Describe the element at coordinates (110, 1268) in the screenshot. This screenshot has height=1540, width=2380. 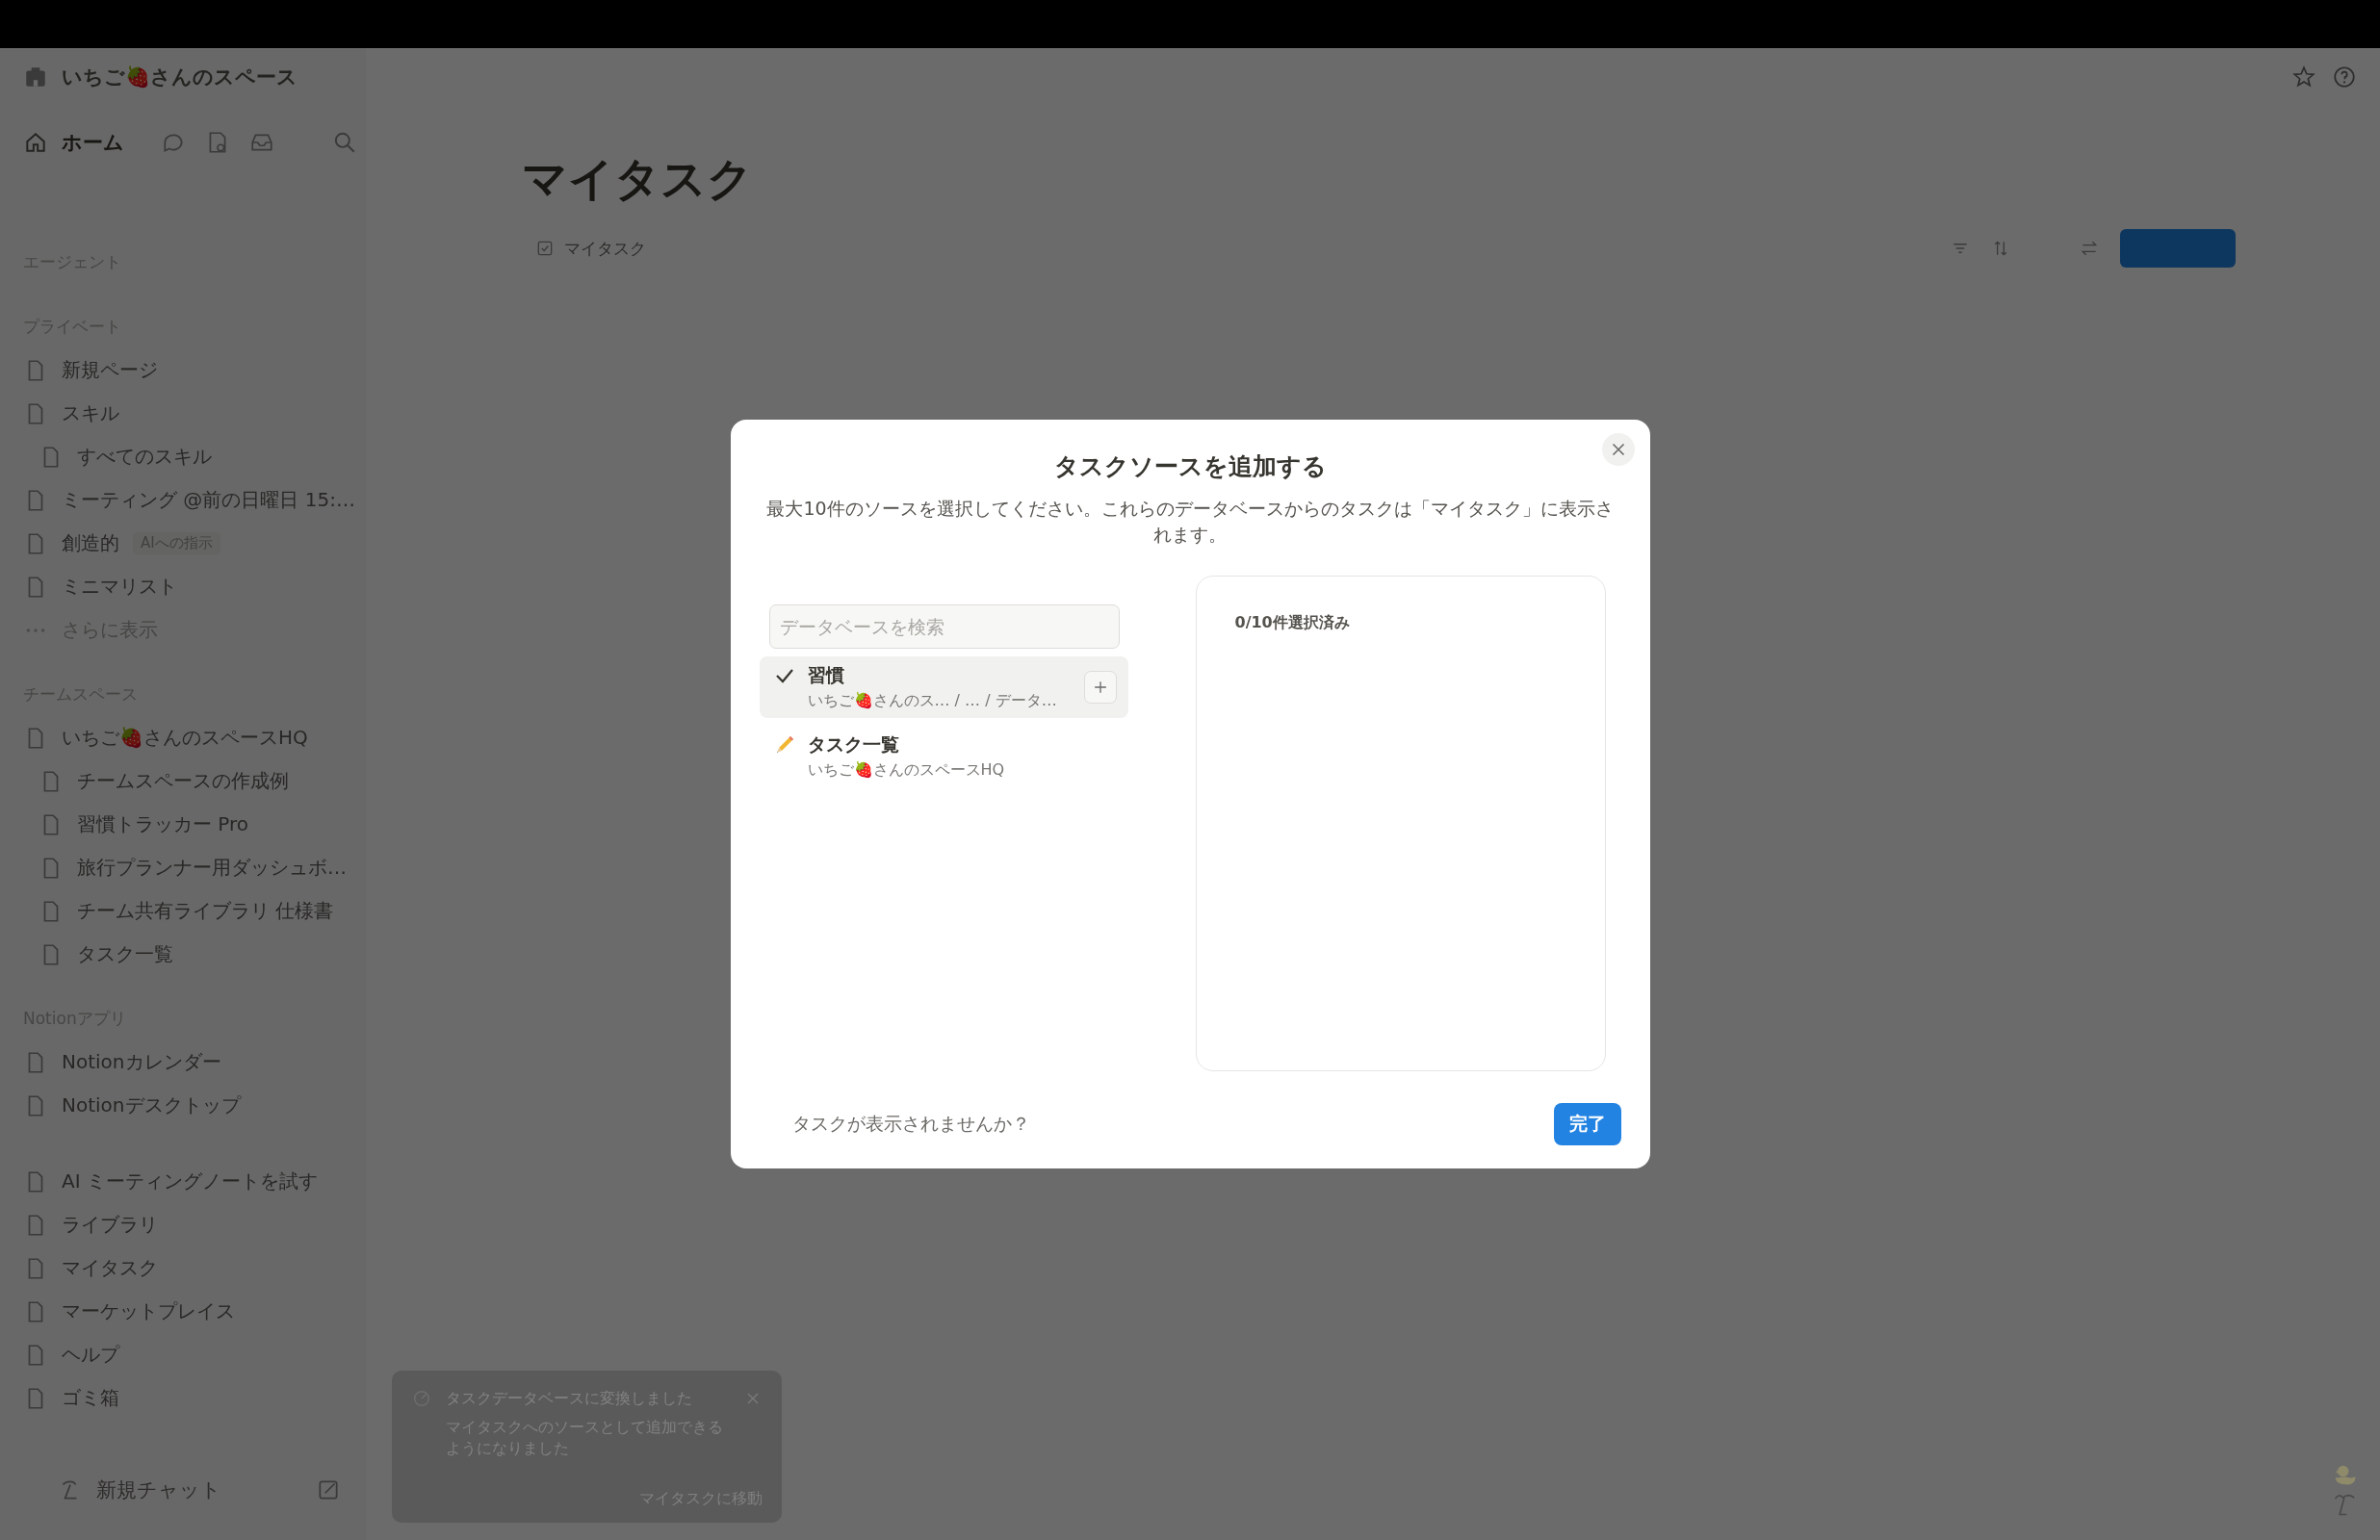
I see `sidebar-item: マイタスク` at that location.